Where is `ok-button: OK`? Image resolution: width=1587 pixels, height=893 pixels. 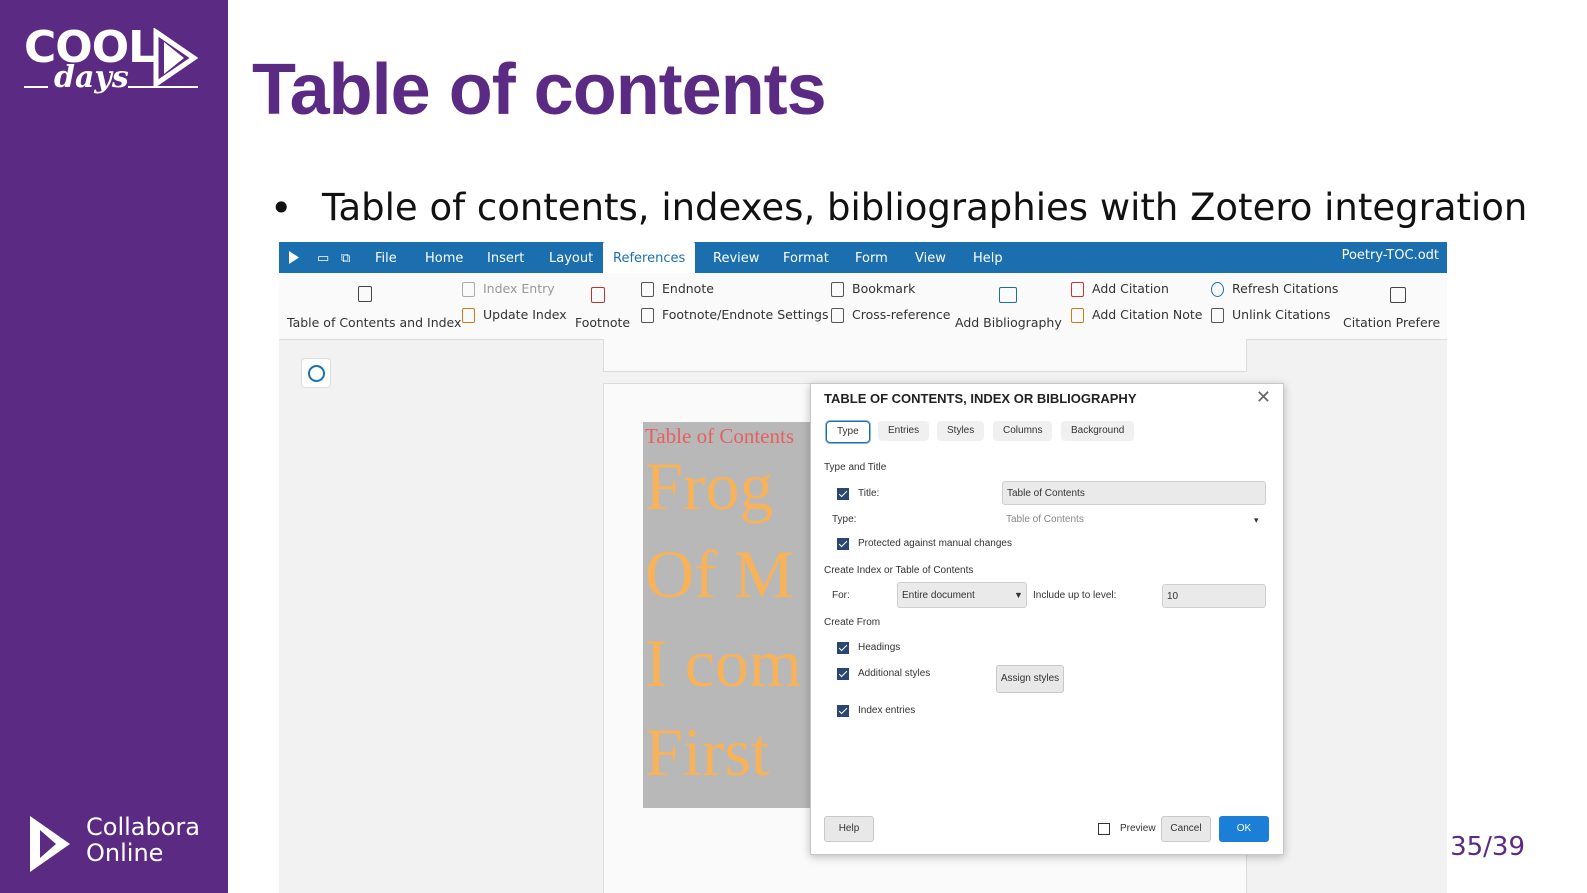 ok-button: OK is located at coordinates (1244, 829).